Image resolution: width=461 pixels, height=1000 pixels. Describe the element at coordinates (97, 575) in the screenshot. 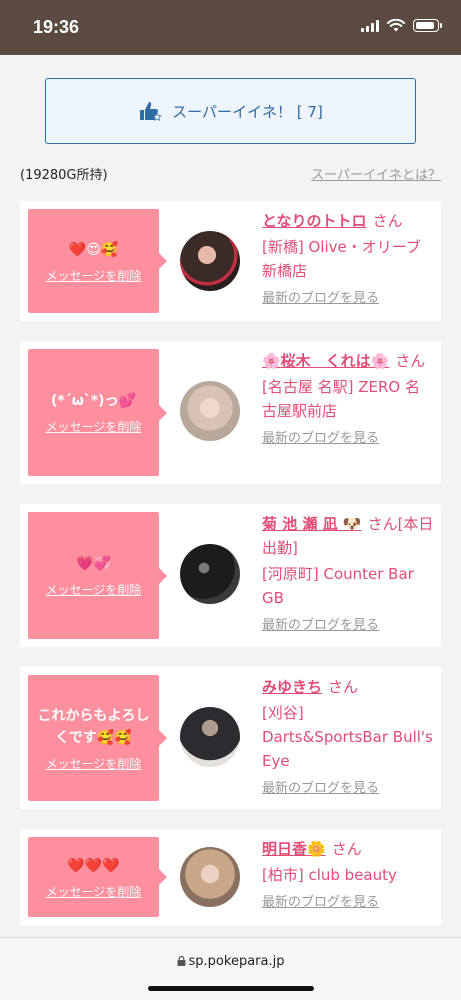

I see `message-bubble: 💗💞 メッセージを削除` at that location.